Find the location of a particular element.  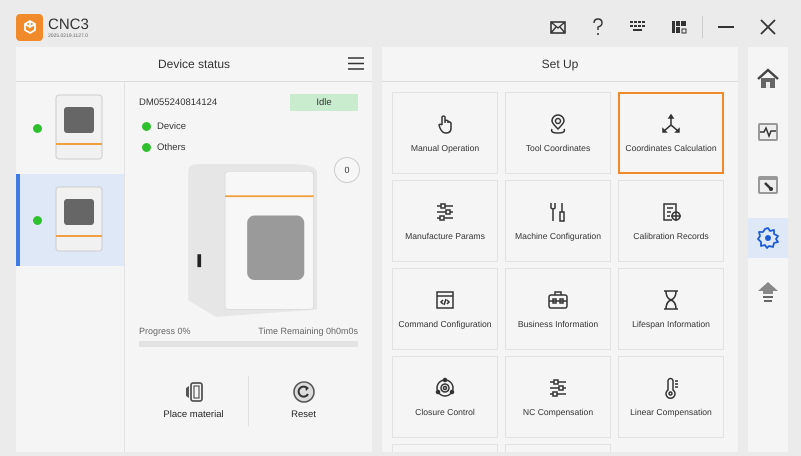

keyboard-icon is located at coordinates (638, 27).